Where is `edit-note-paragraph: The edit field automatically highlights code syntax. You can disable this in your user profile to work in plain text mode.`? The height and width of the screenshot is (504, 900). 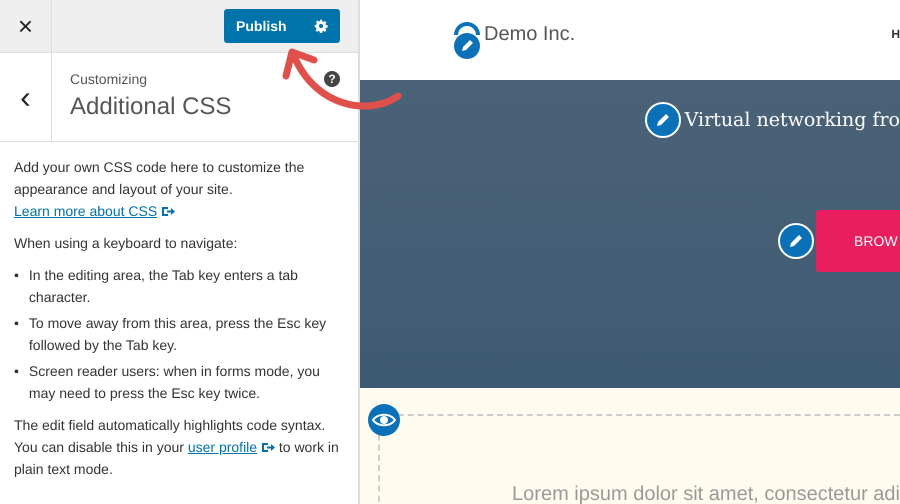 edit-note-paragraph: The edit field automatically highlights code syntax. You can disable this in your user profile to work in plain text mode. is located at coordinates (177, 447).